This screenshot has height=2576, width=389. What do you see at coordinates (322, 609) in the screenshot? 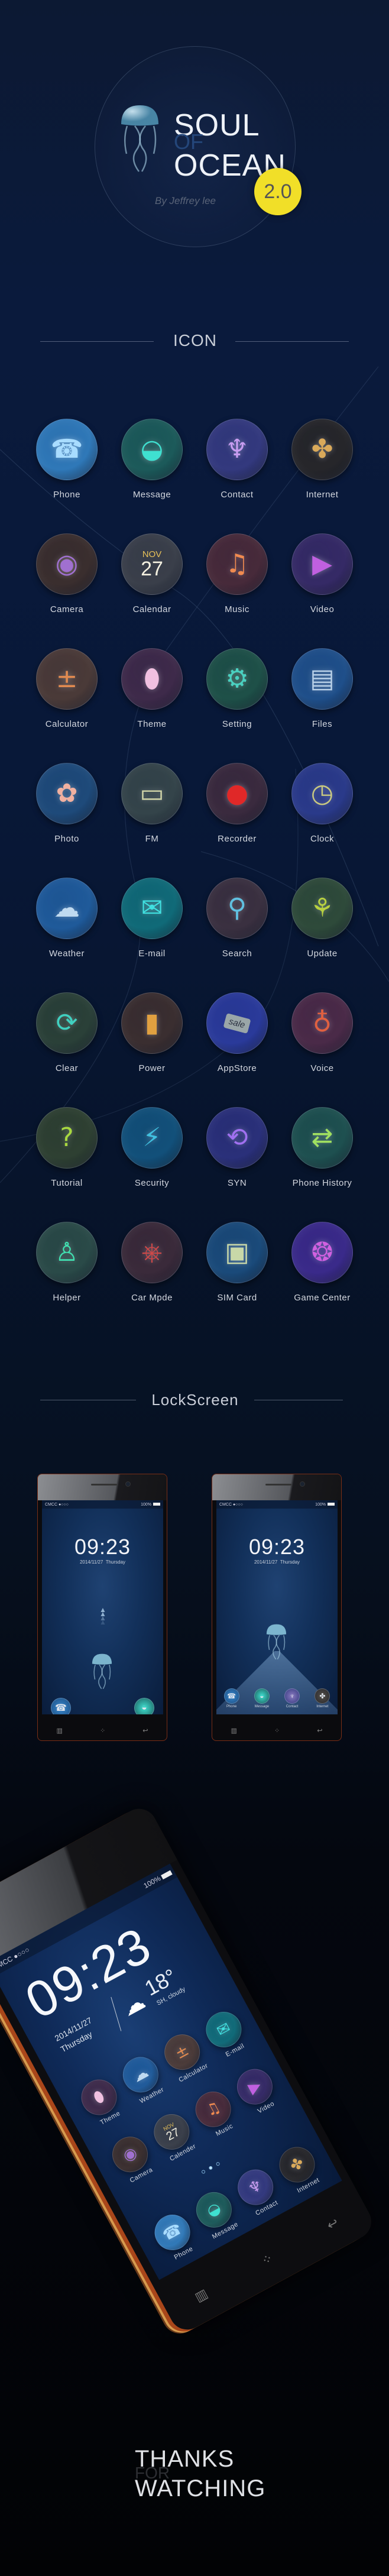
I see `app-label: Video` at bounding box center [322, 609].